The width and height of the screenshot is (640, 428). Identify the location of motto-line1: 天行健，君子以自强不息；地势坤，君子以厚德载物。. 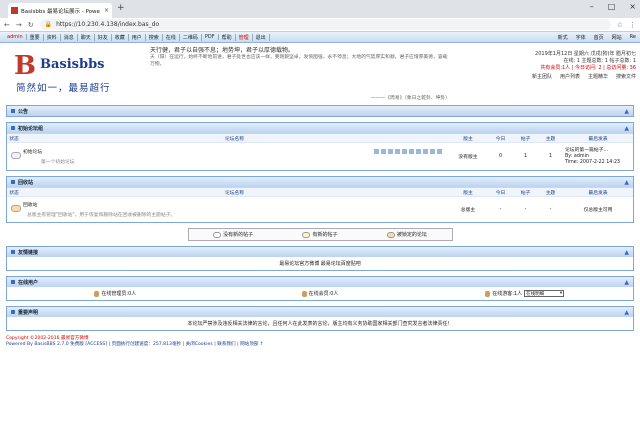
(222, 50).